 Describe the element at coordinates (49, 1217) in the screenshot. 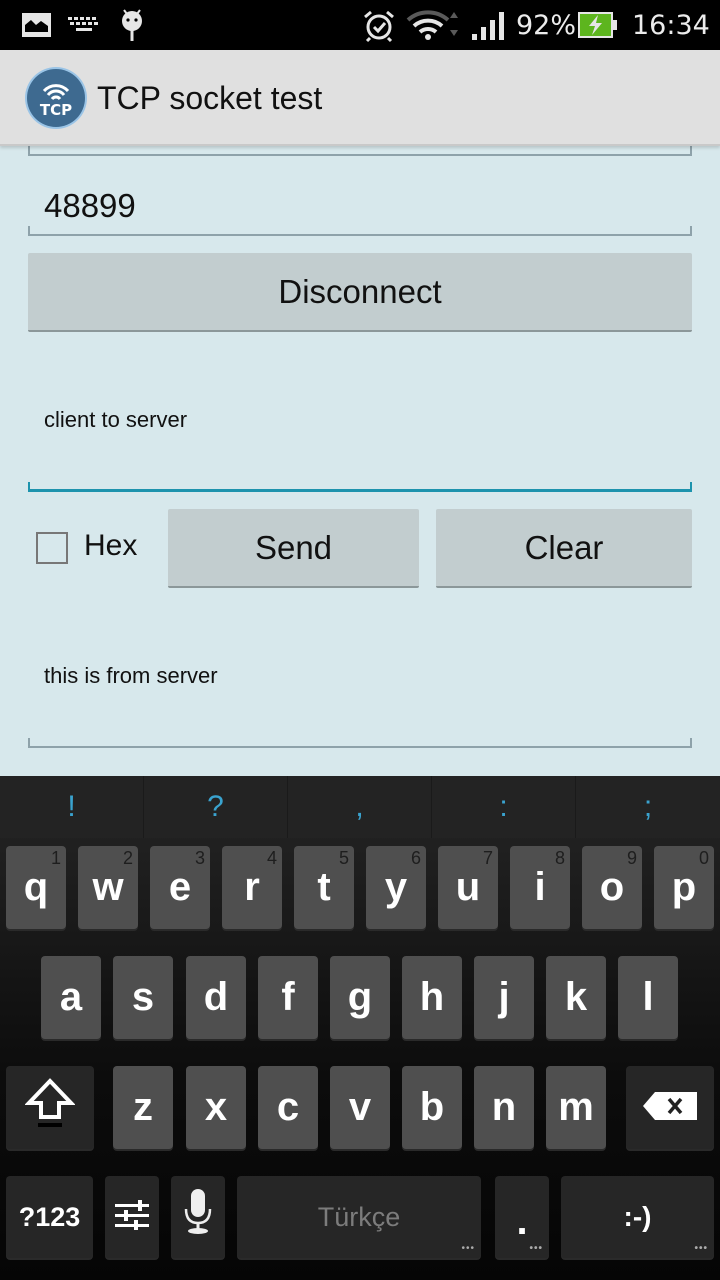

I see `symbols-key: ?123` at that location.